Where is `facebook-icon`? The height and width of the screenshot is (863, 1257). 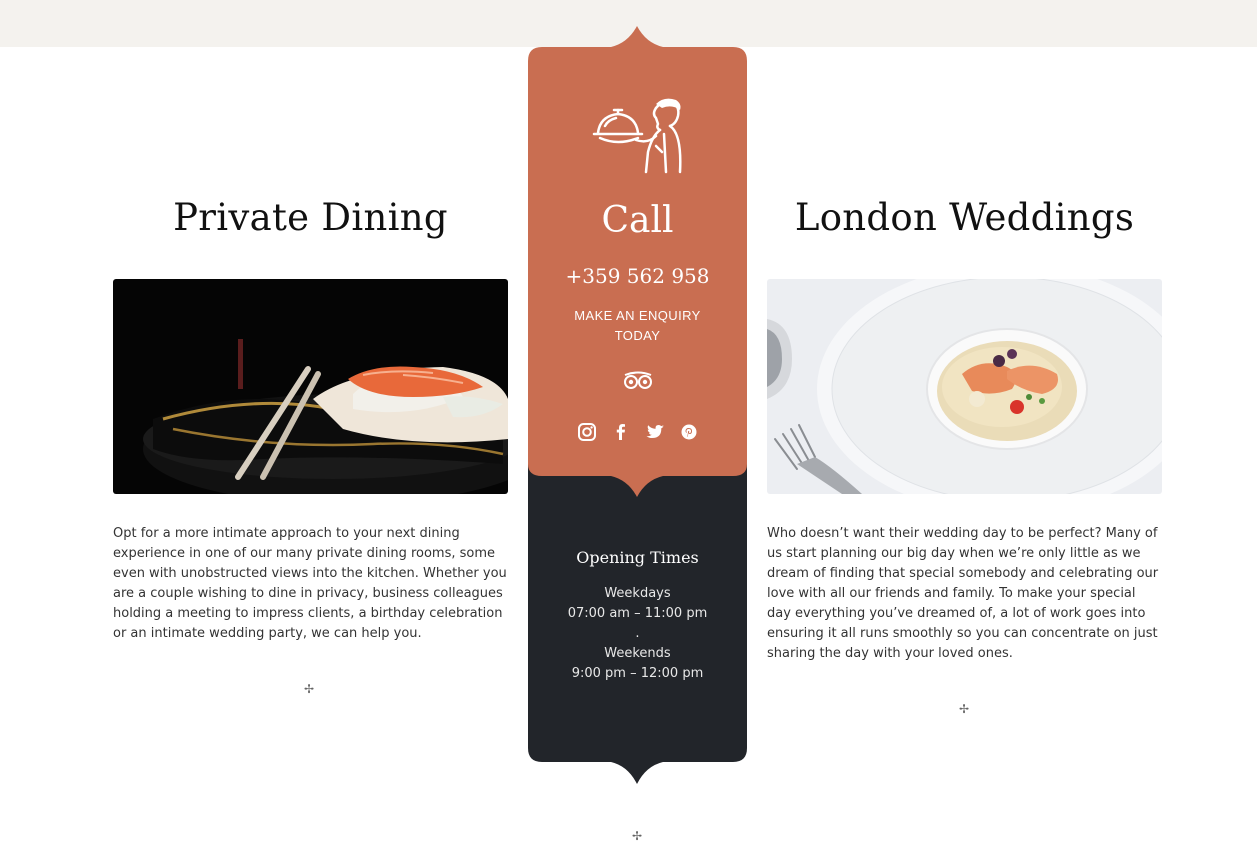
facebook-icon is located at coordinates (621, 432).